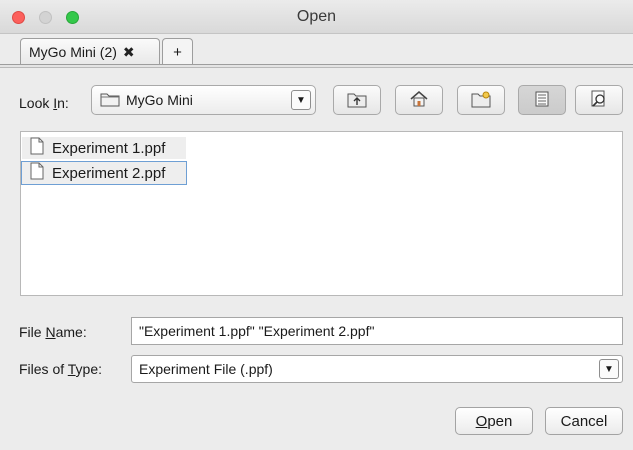 The height and width of the screenshot is (450, 633). Describe the element at coordinates (71, 332) in the screenshot. I see `file-name-label-post: ame:` at that location.